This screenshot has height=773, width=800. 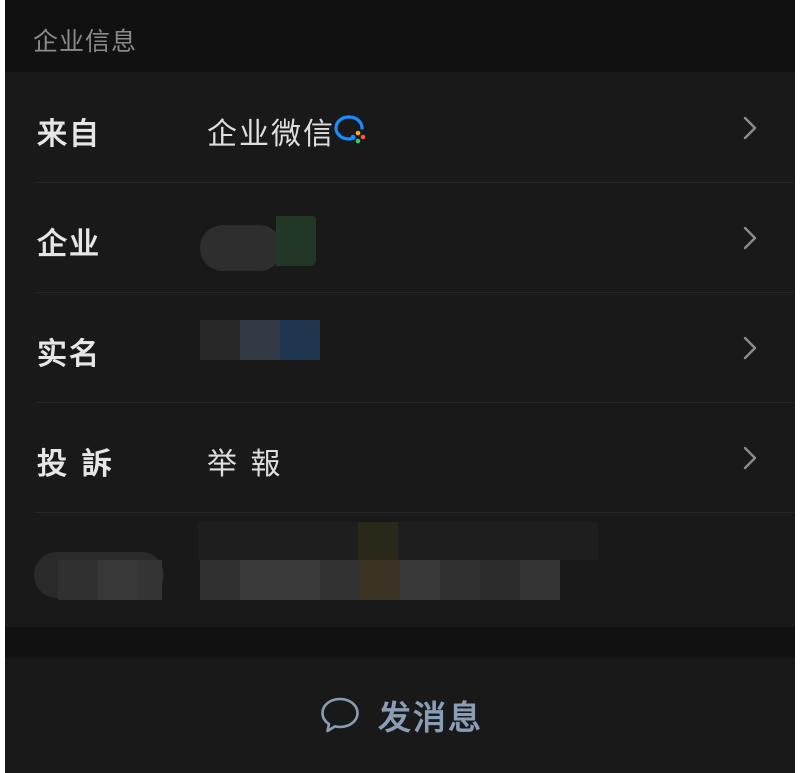 What do you see at coordinates (400, 642) in the screenshot?
I see `section-gap` at bounding box center [400, 642].